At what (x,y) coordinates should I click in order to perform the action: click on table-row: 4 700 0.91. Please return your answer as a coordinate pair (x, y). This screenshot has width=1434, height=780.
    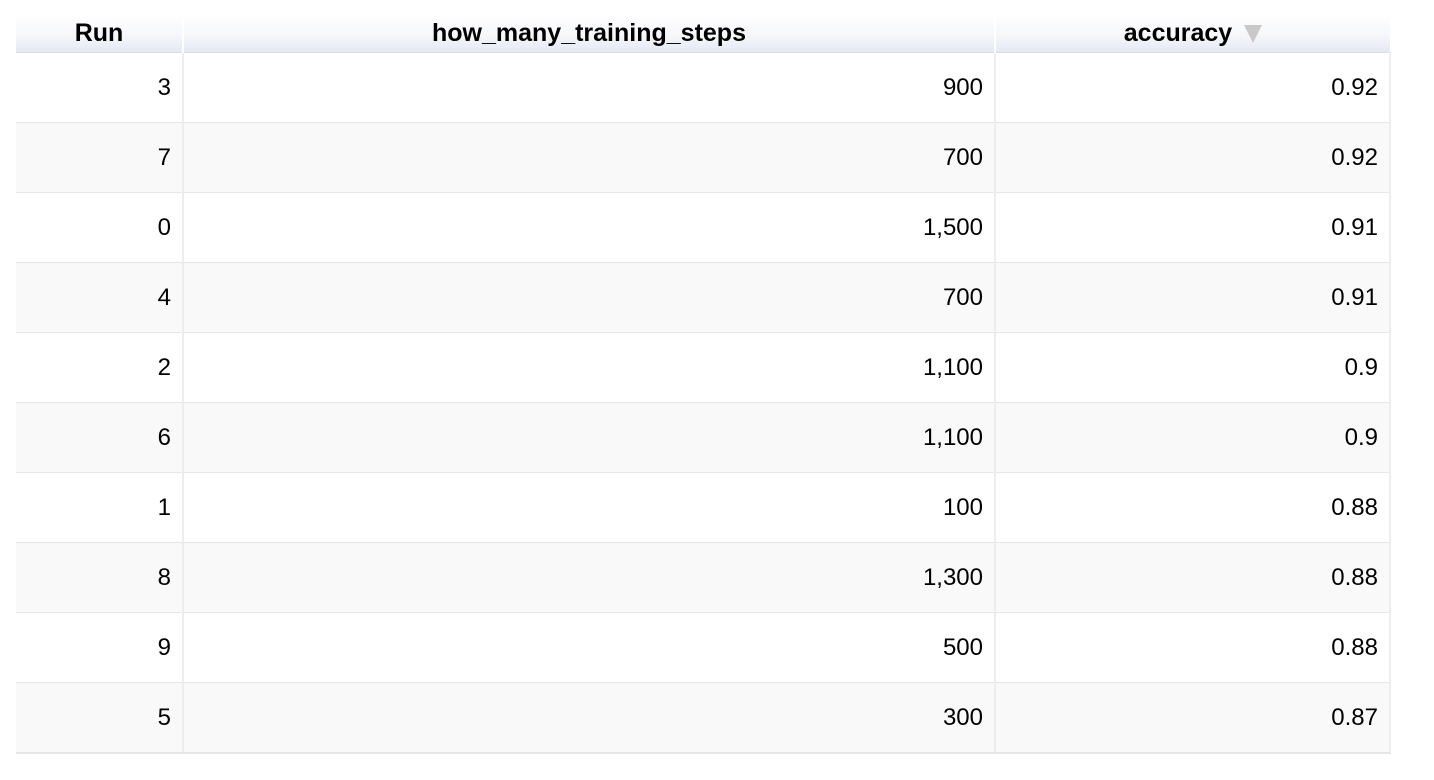
    Looking at the image, I should click on (703, 297).